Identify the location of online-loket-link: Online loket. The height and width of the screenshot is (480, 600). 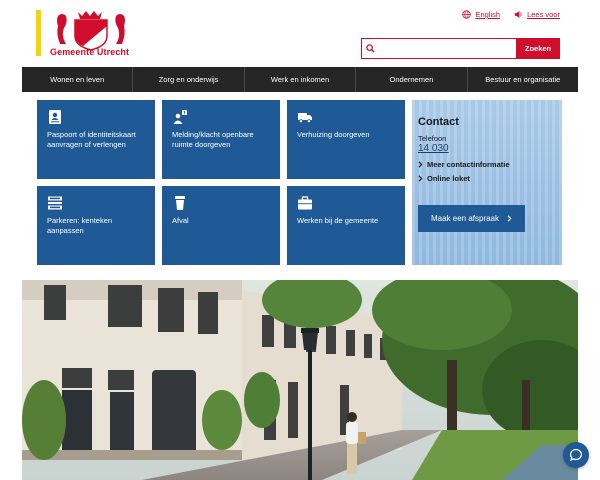
(464, 178).